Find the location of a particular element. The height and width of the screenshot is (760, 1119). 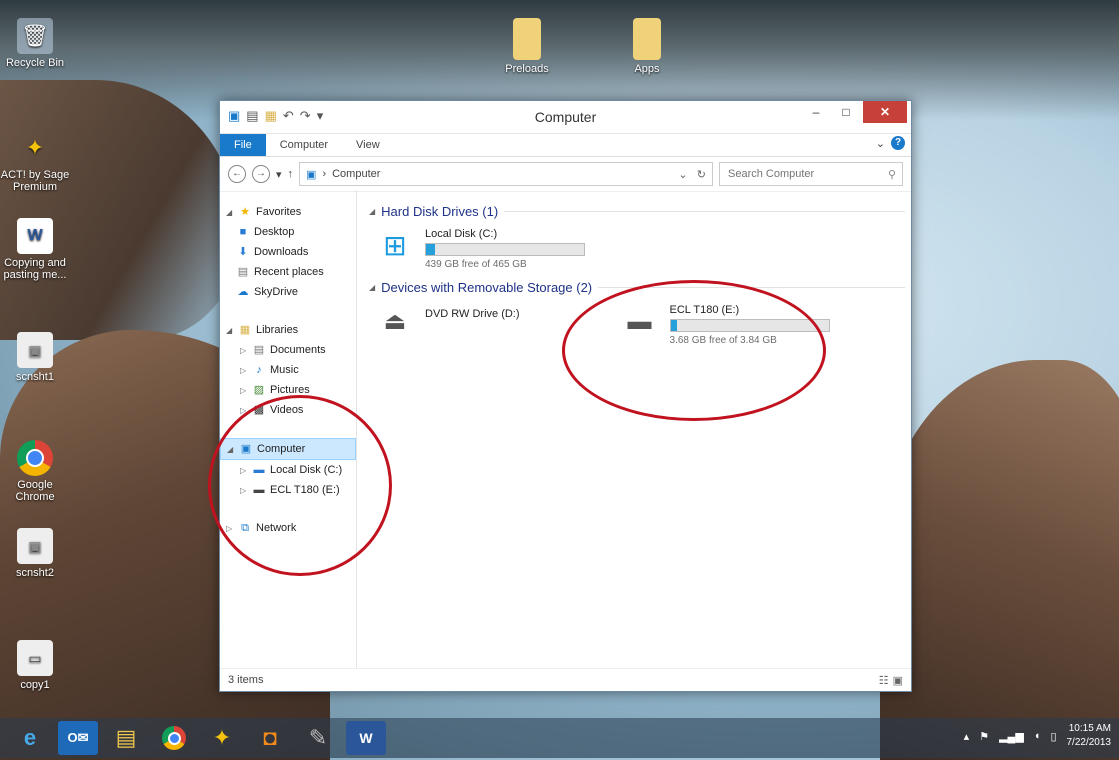

drive-dvd-rw-d: ⏏ DVD RW Drive (D:) is located at coordinates (444, 325).